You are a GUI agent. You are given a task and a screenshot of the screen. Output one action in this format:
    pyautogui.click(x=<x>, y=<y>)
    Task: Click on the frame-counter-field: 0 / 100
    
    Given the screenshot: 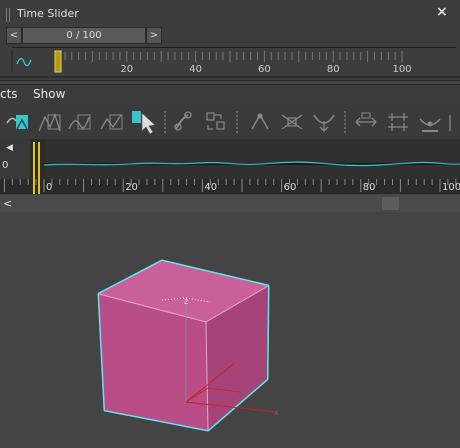 What is the action you would take?
    pyautogui.click(x=84, y=35)
    